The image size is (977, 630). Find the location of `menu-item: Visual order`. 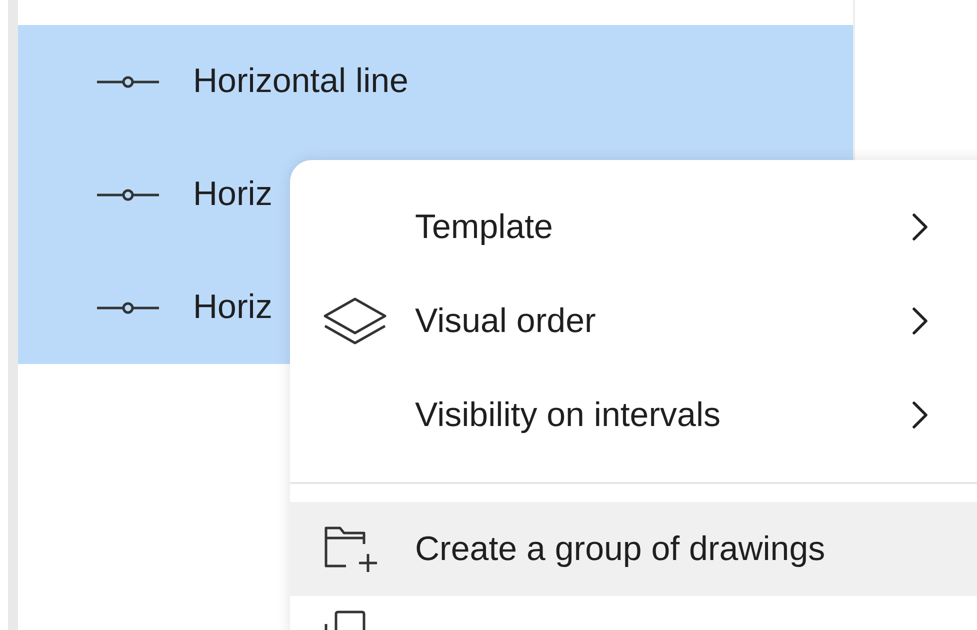

menu-item: Visual order is located at coordinates (633, 321).